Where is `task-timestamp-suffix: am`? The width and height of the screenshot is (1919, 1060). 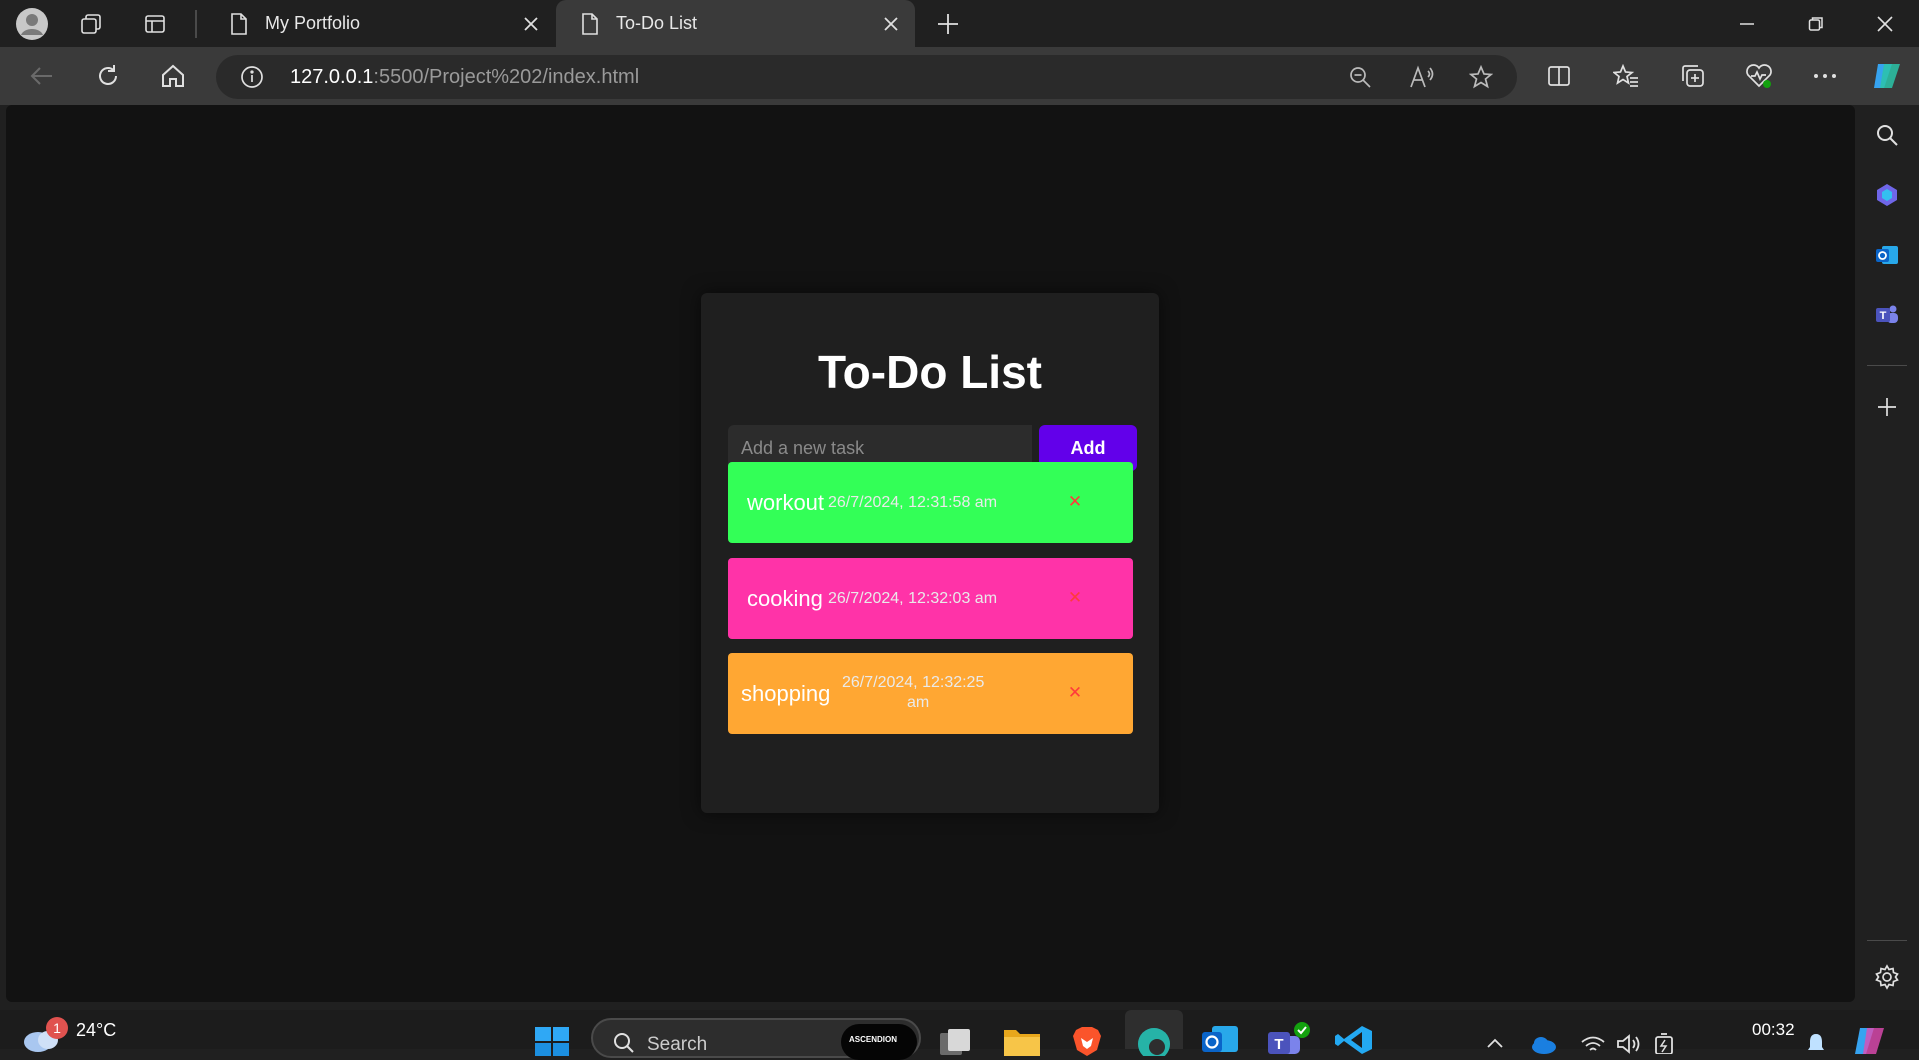
task-timestamp-suffix: am is located at coordinates (918, 702).